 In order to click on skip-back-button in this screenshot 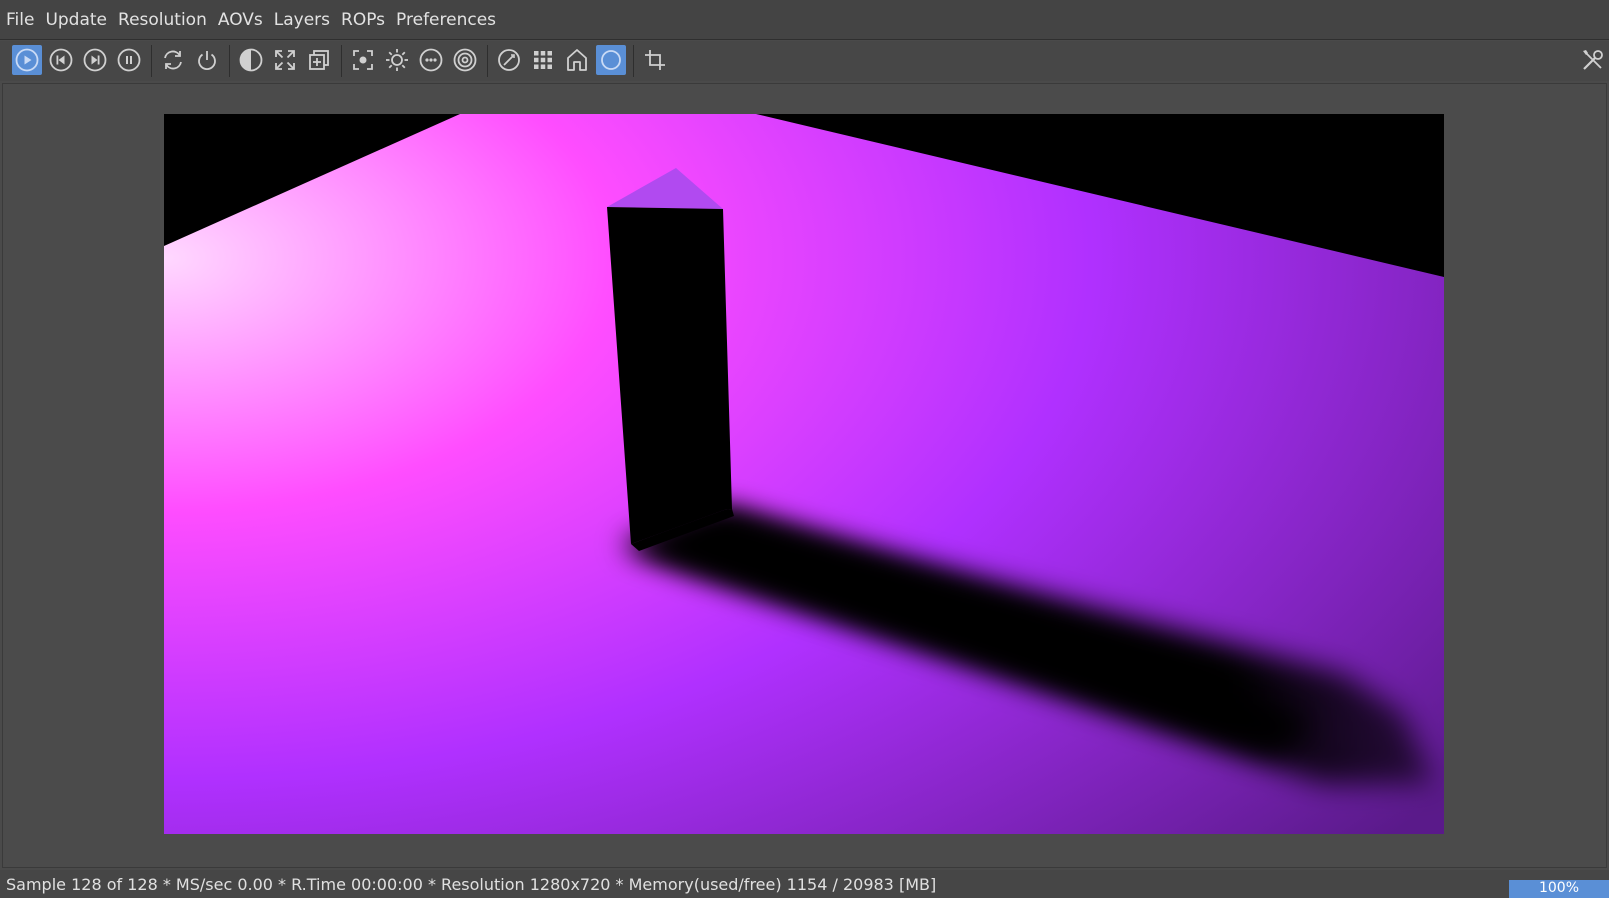, I will do `click(61, 60)`.